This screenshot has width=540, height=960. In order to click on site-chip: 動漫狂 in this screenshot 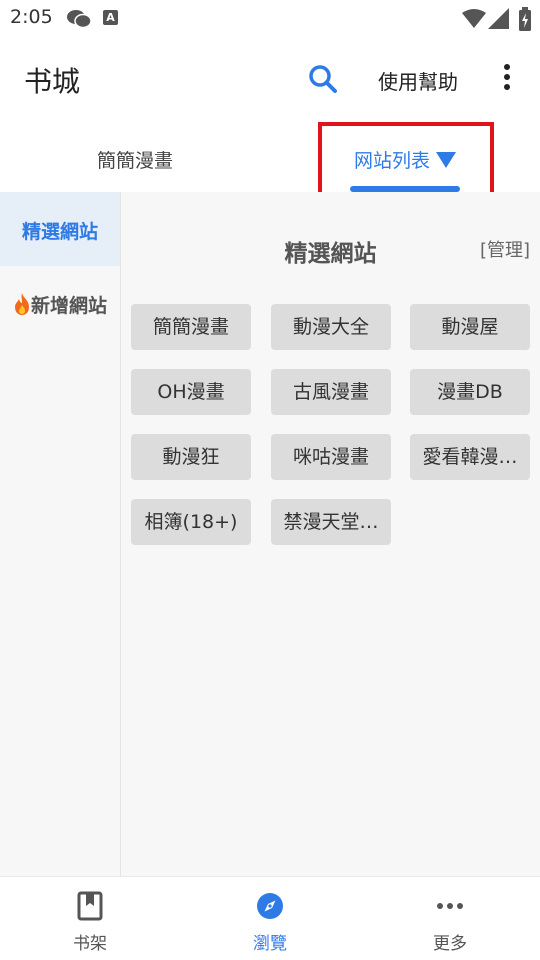, I will do `click(191, 457)`.